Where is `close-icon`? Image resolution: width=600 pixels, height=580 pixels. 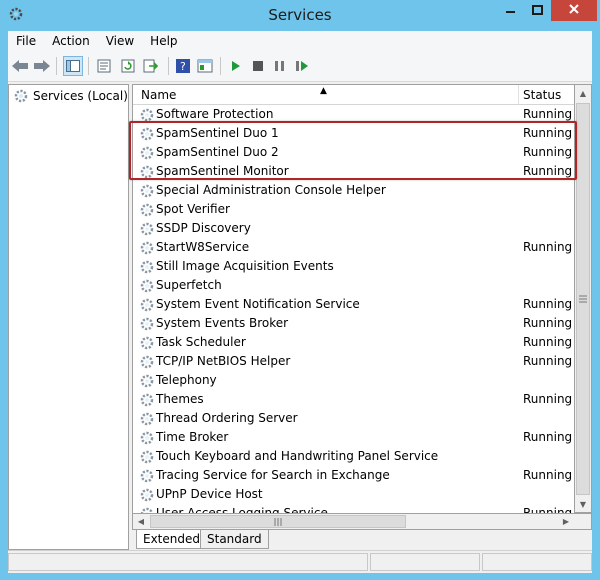 close-icon is located at coordinates (574, 10).